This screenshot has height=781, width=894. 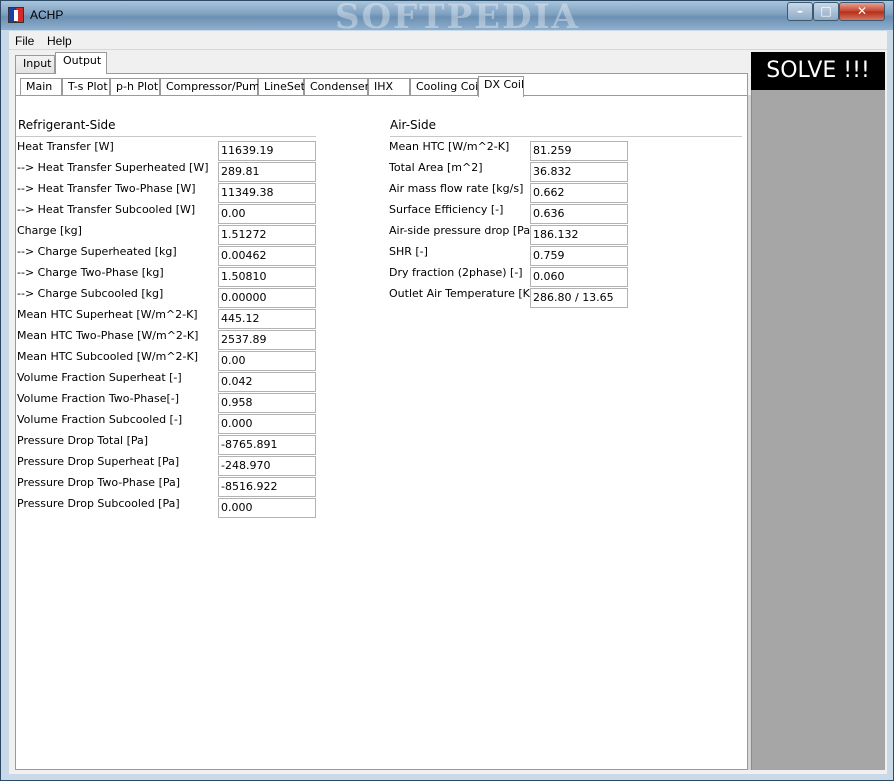 What do you see at coordinates (98, 503) in the screenshot?
I see `refrigerant-label: Pressure Drop Subcooled [Pa]` at bounding box center [98, 503].